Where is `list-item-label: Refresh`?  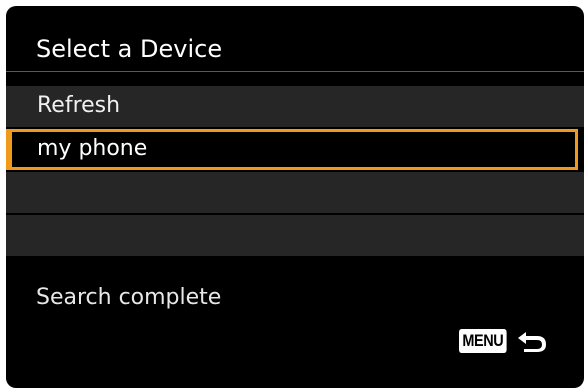 list-item-label: Refresh is located at coordinates (79, 105).